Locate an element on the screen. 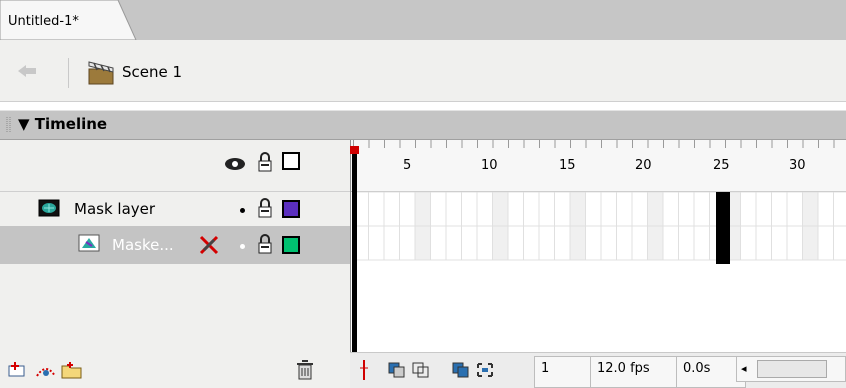 The height and width of the screenshot is (388, 846). horizontal-scrollbar: ◂ is located at coordinates (791, 369).